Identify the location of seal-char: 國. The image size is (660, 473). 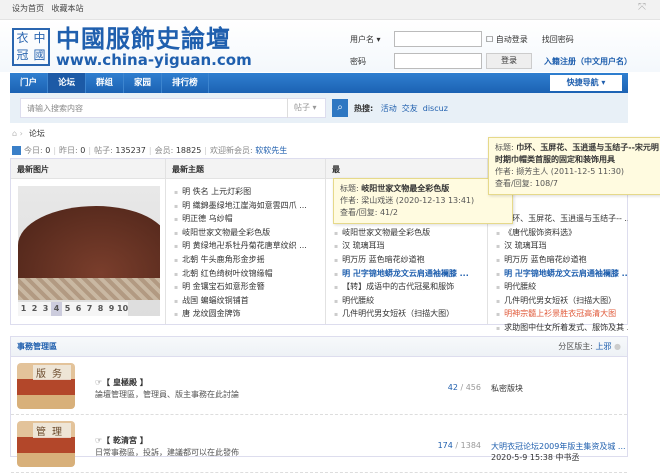
(39, 55).